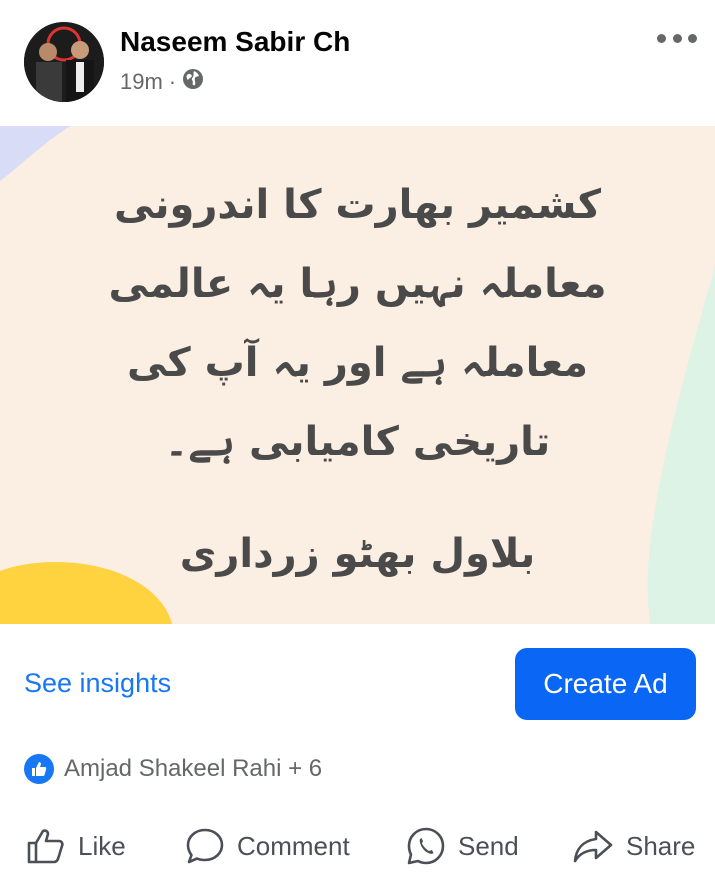 The width and height of the screenshot is (715, 891). Describe the element at coordinates (605, 684) in the screenshot. I see `create-ad-button: Create Ad` at that location.